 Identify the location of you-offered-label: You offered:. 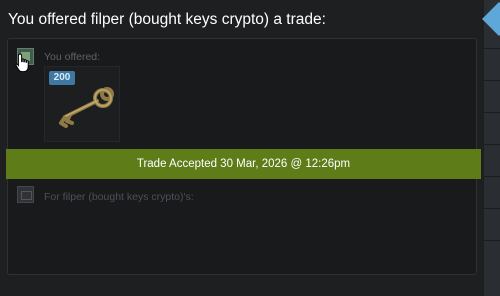
(72, 57).